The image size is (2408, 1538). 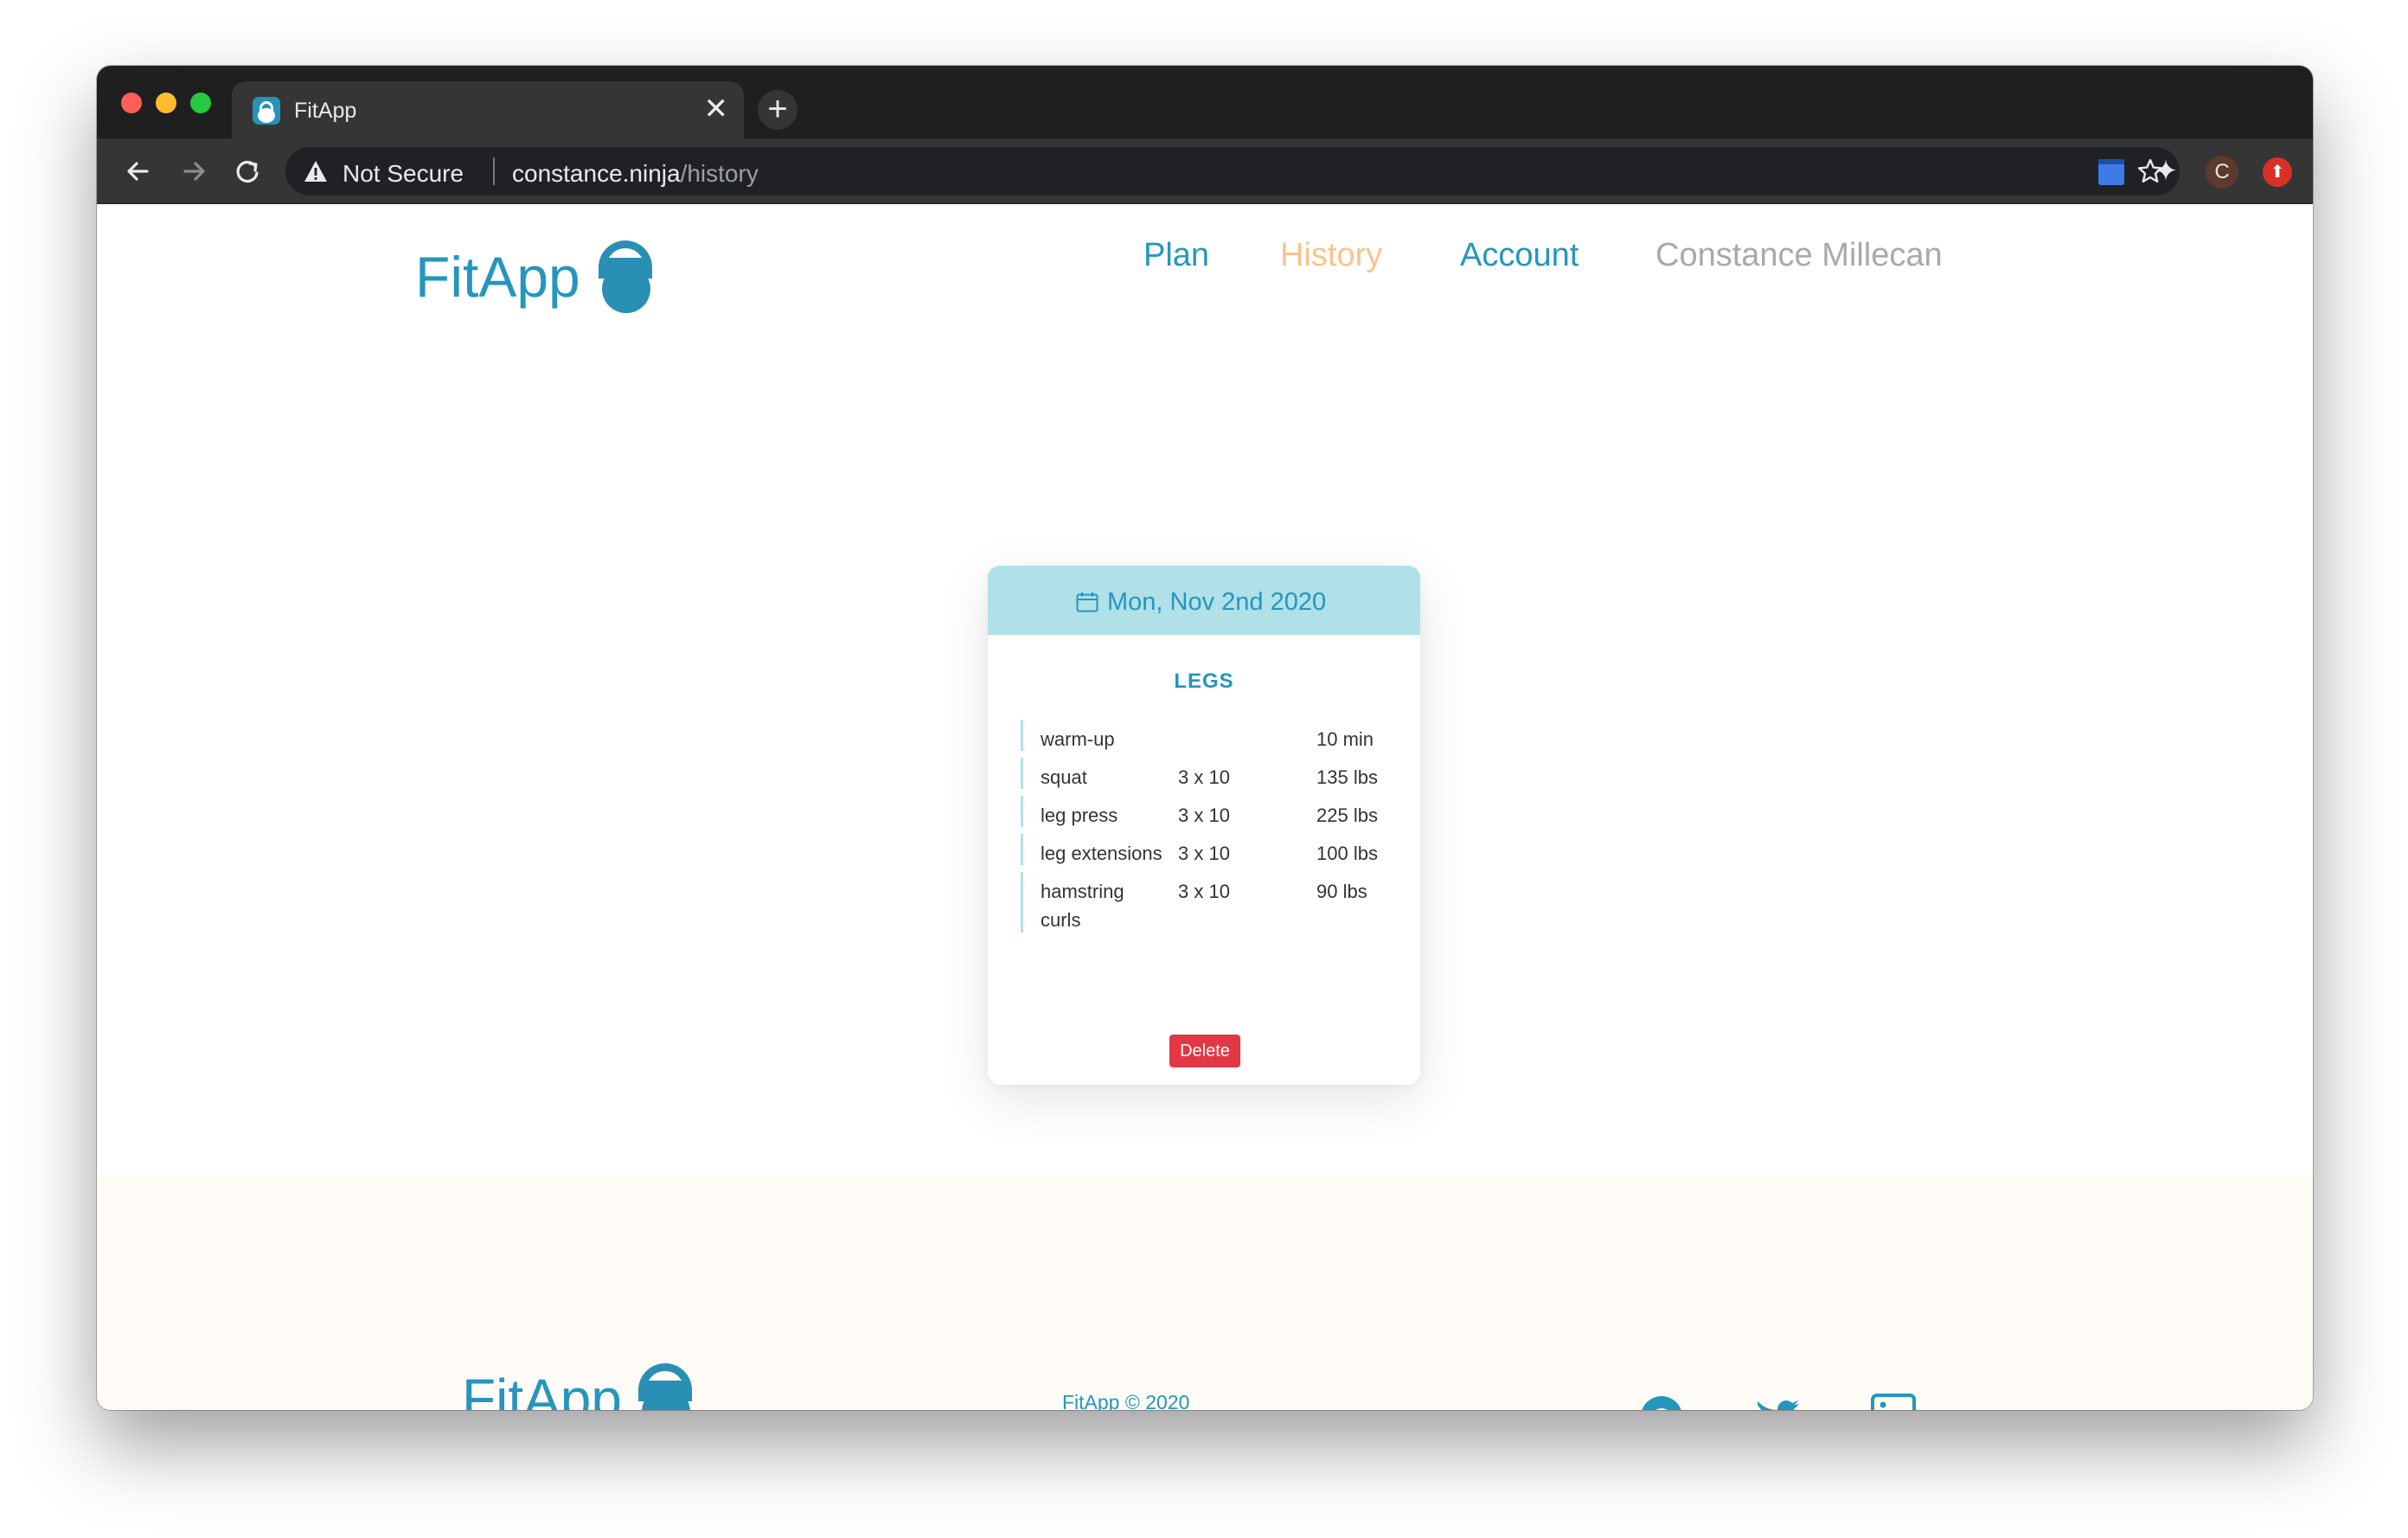 What do you see at coordinates (716, 109) in the screenshot?
I see `tab-close-icon: ✕` at bounding box center [716, 109].